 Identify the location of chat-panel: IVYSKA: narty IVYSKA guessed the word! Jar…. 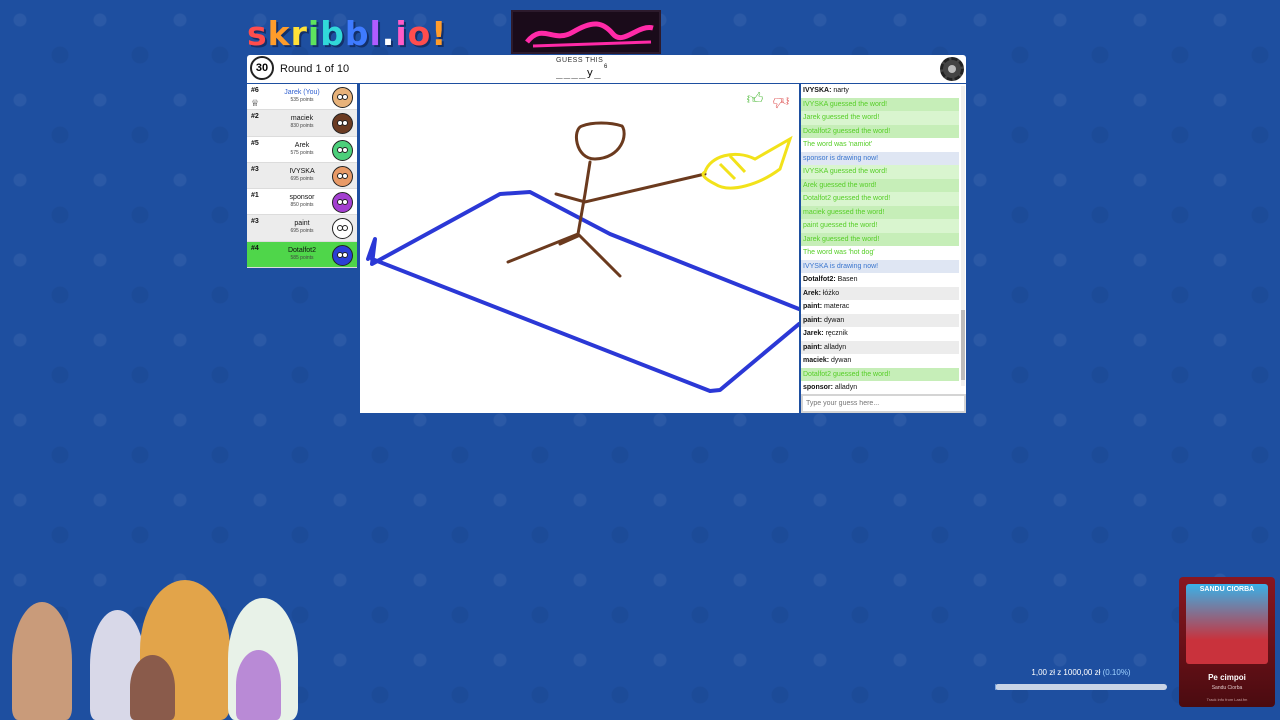
(883, 239).